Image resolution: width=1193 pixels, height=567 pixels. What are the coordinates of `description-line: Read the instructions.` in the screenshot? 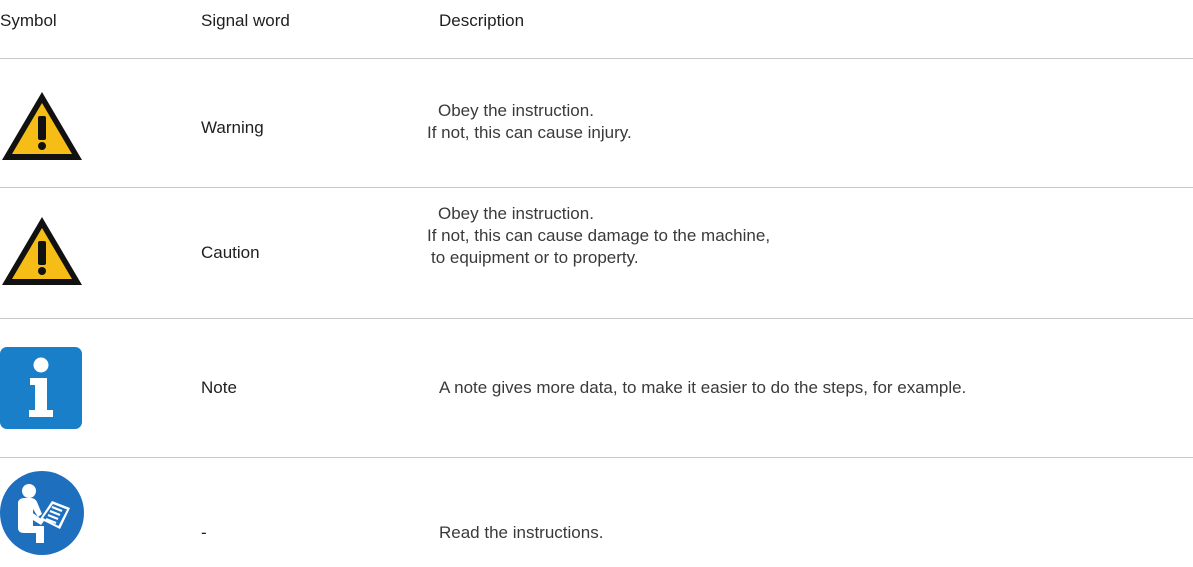 It's located at (521, 532).